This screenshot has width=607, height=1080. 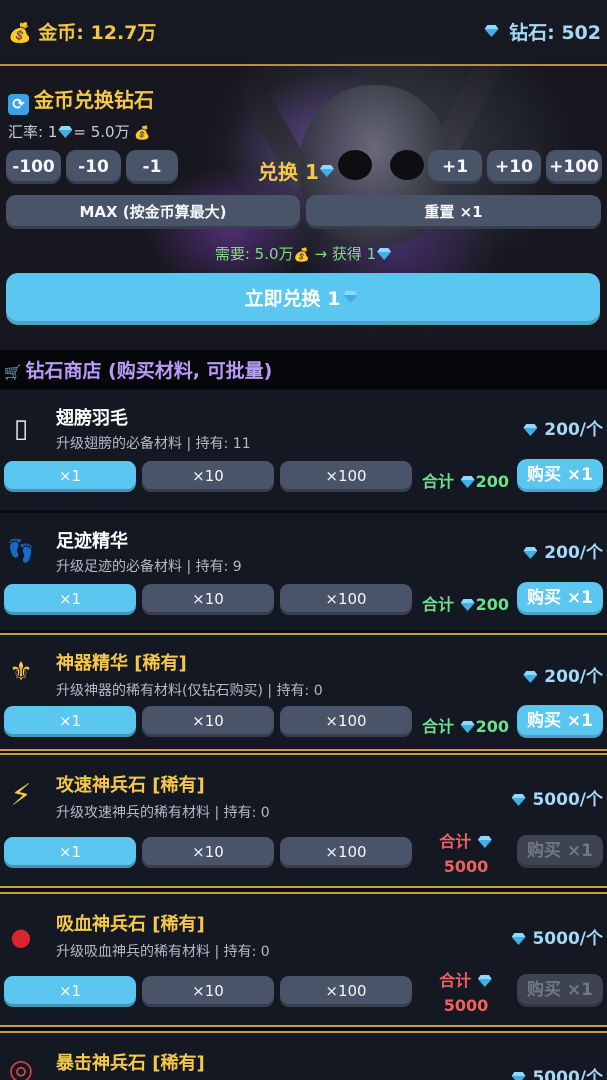 I want to click on item-price-text: 200/个, so click(x=573, y=677).